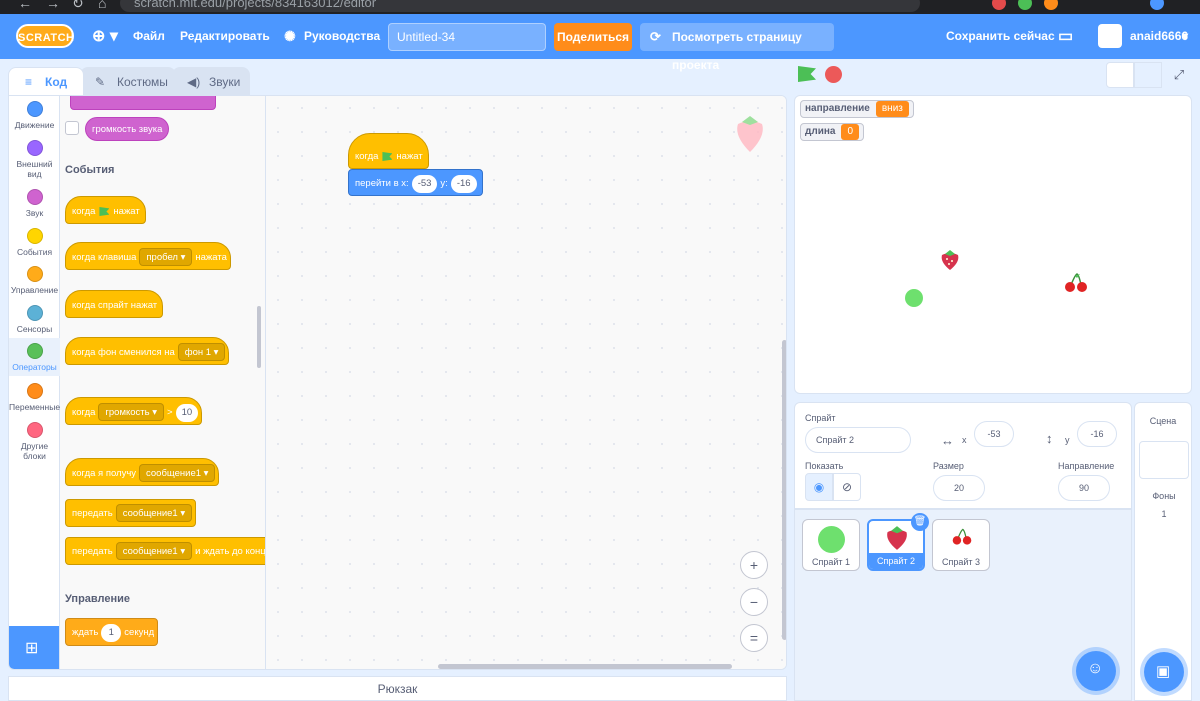 The image size is (1200, 701). I want to click on tab-costumes: ✎ Костюмы, so click(128, 81).